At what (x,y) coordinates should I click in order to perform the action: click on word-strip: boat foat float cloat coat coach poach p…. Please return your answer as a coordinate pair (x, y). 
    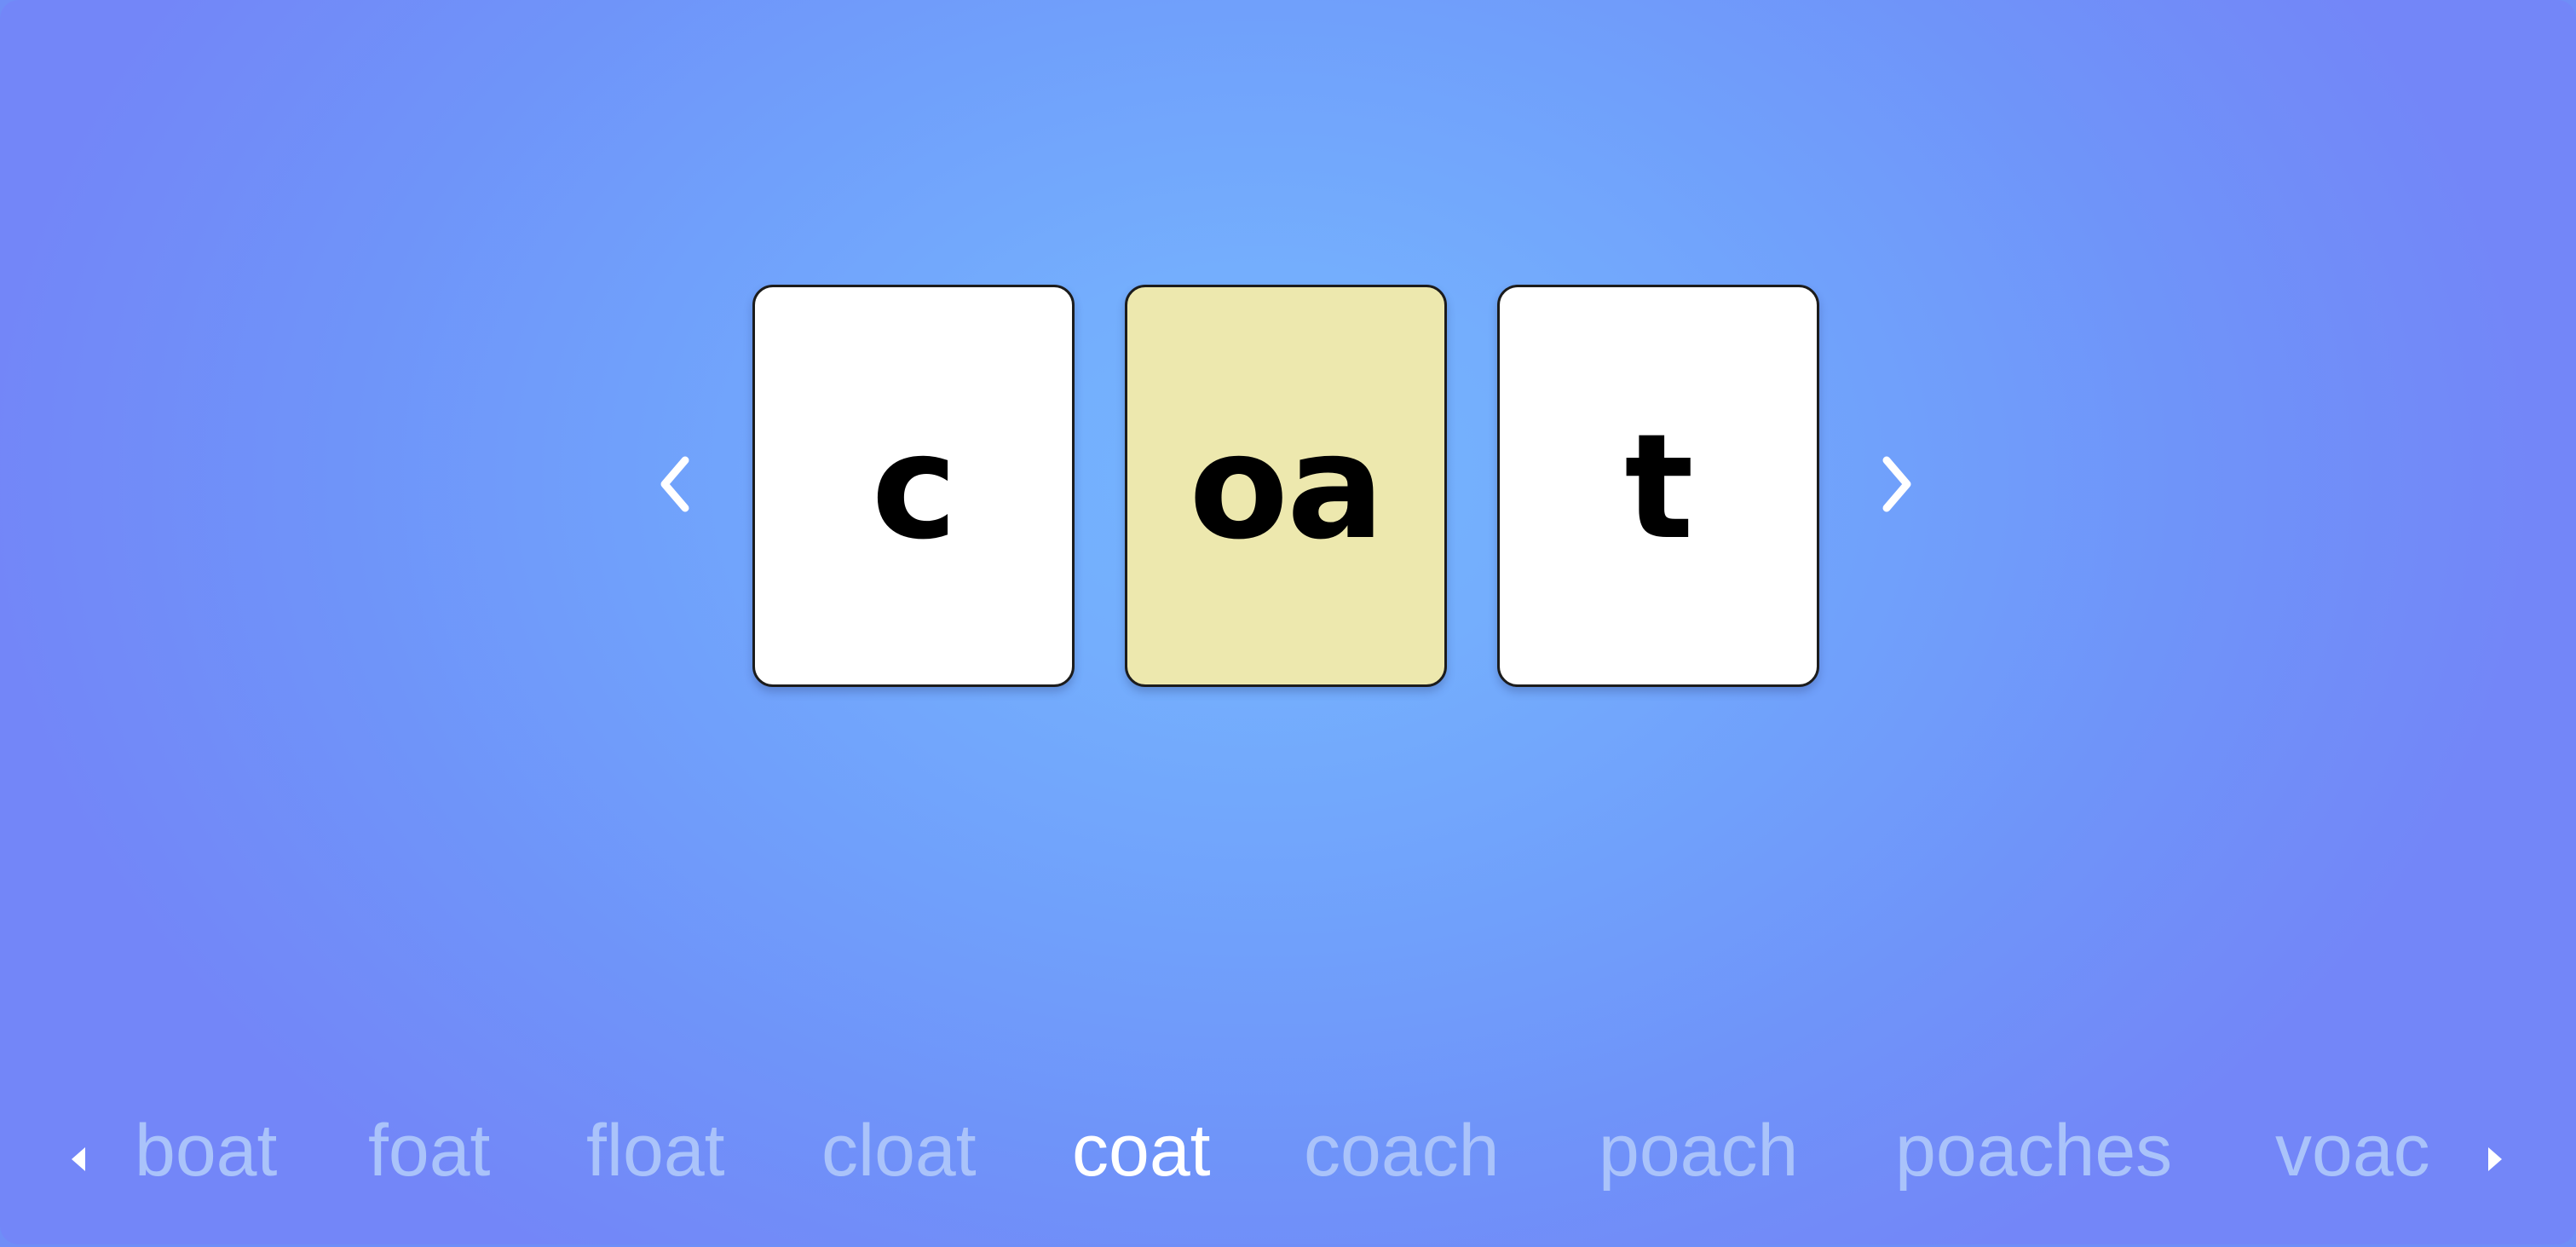
    Looking at the image, I should click on (1288, 1151).